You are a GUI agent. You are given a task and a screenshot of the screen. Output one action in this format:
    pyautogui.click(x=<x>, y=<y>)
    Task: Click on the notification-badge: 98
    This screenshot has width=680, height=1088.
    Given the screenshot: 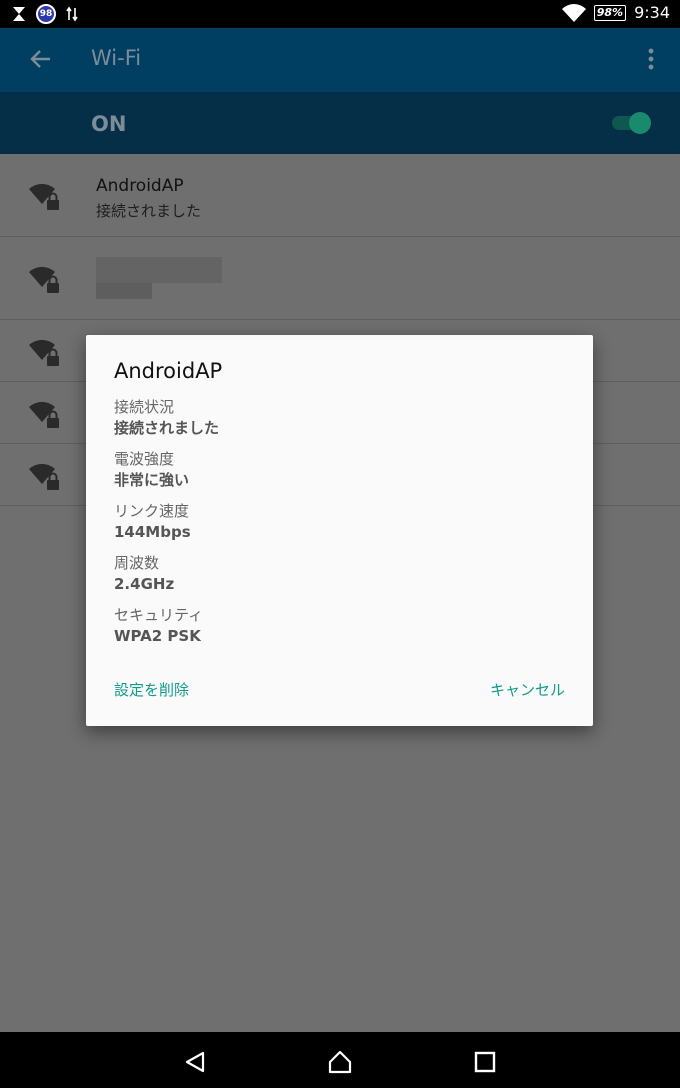 What is the action you would take?
    pyautogui.click(x=46, y=14)
    